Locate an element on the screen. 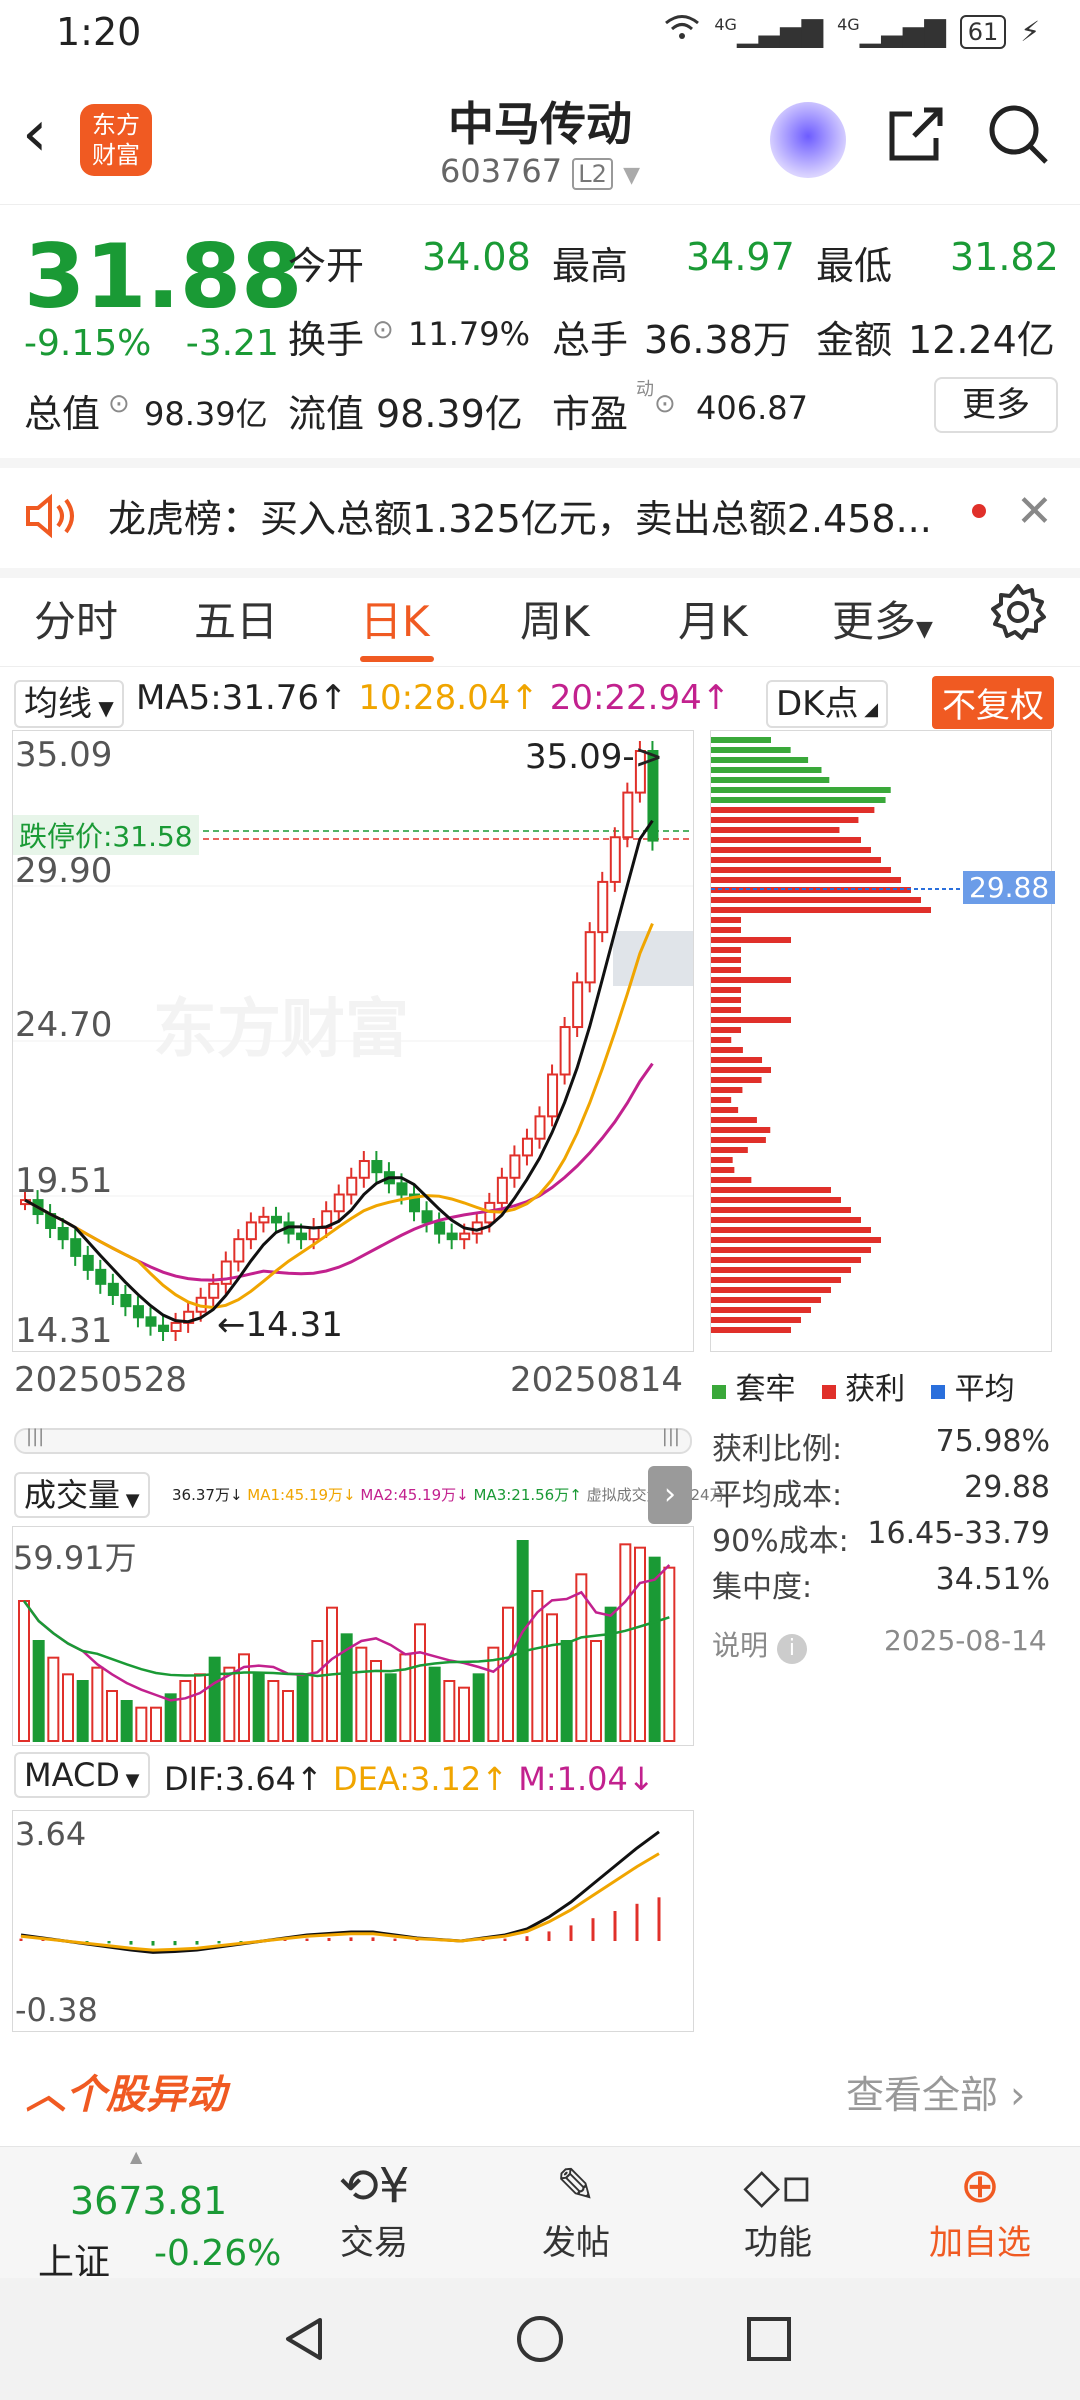 The width and height of the screenshot is (1080, 2400). ma5-value: MA5:31.76↑ is located at coordinates (242, 698).